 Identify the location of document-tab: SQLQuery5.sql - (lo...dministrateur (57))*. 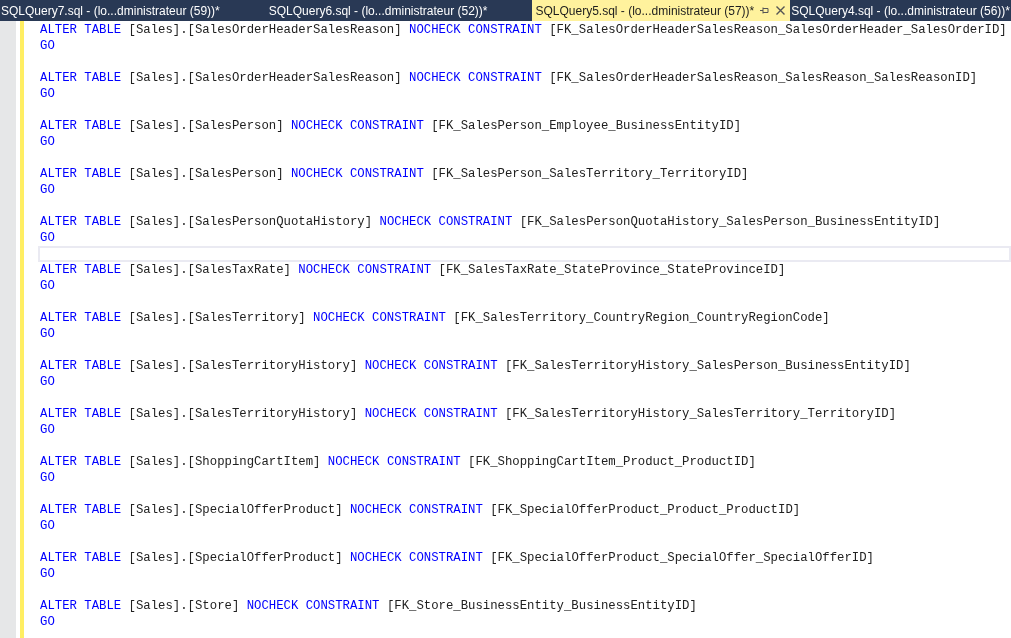
(661, 10).